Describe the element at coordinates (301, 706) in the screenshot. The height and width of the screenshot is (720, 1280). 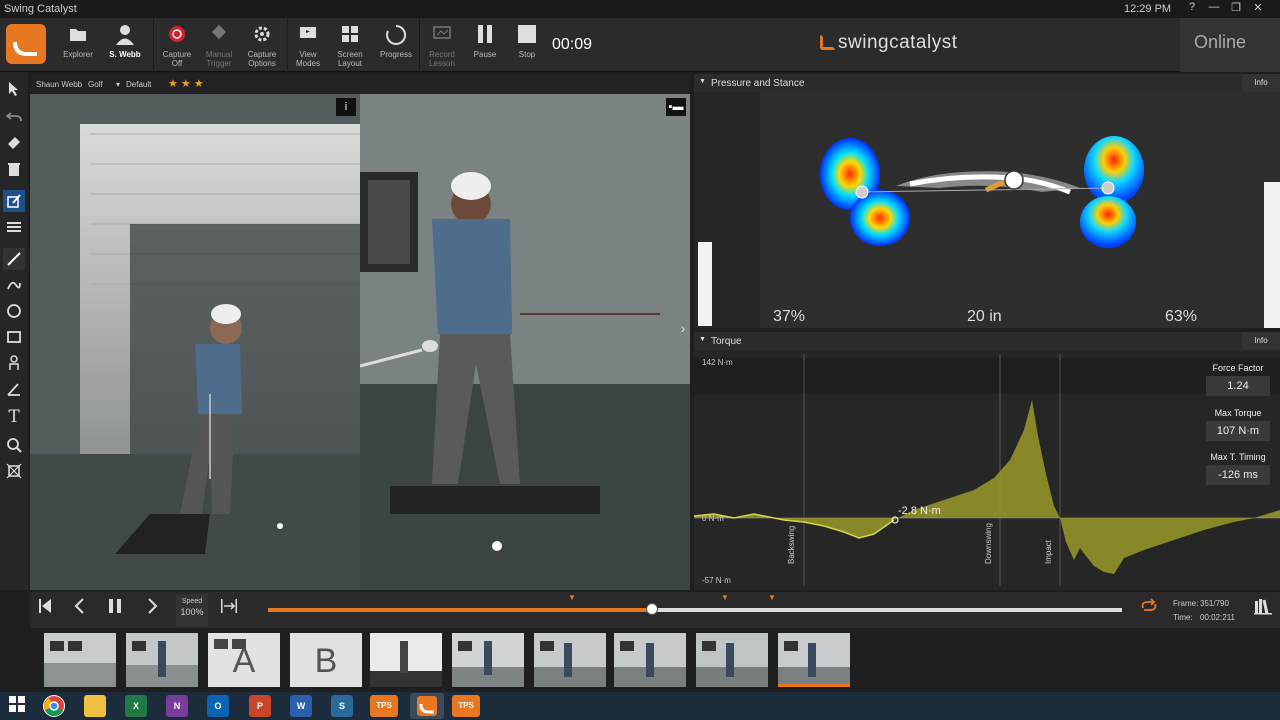
I see `word-icon: W` at that location.